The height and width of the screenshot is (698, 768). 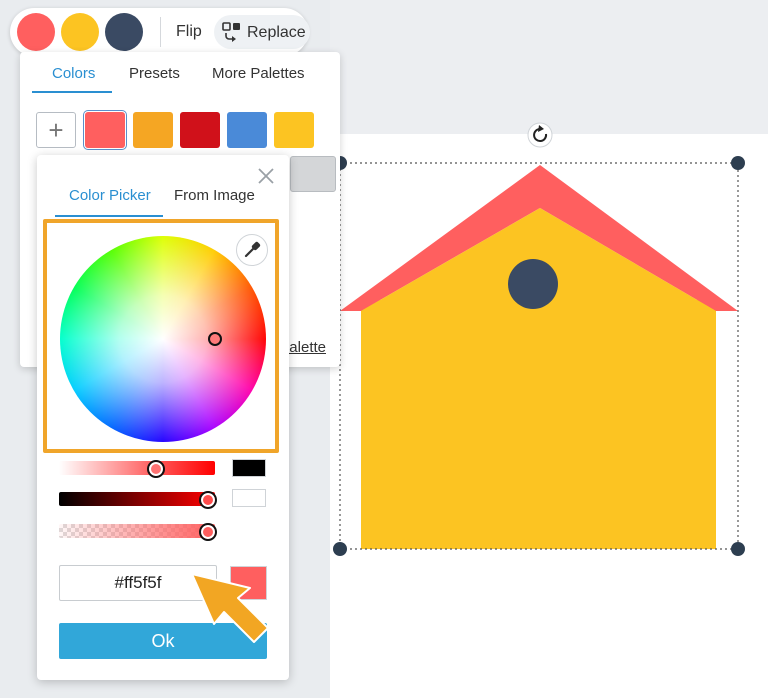 I want to click on replace-icon, so click(x=231, y=32).